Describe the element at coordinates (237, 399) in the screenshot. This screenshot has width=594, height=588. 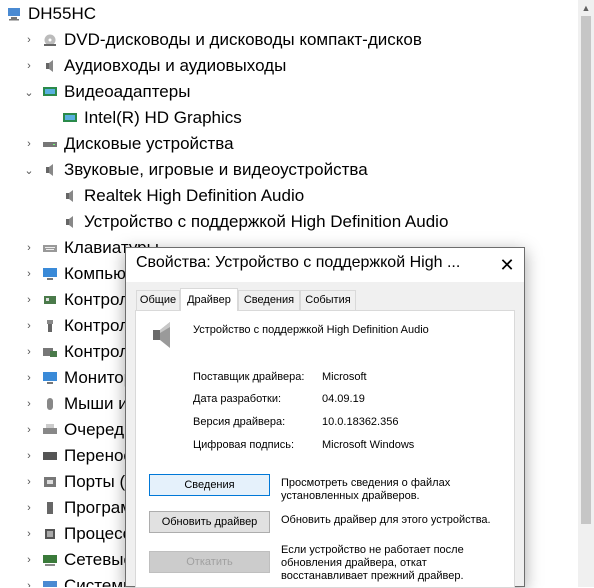
I see `field-label-date: Дата разработки:` at that location.